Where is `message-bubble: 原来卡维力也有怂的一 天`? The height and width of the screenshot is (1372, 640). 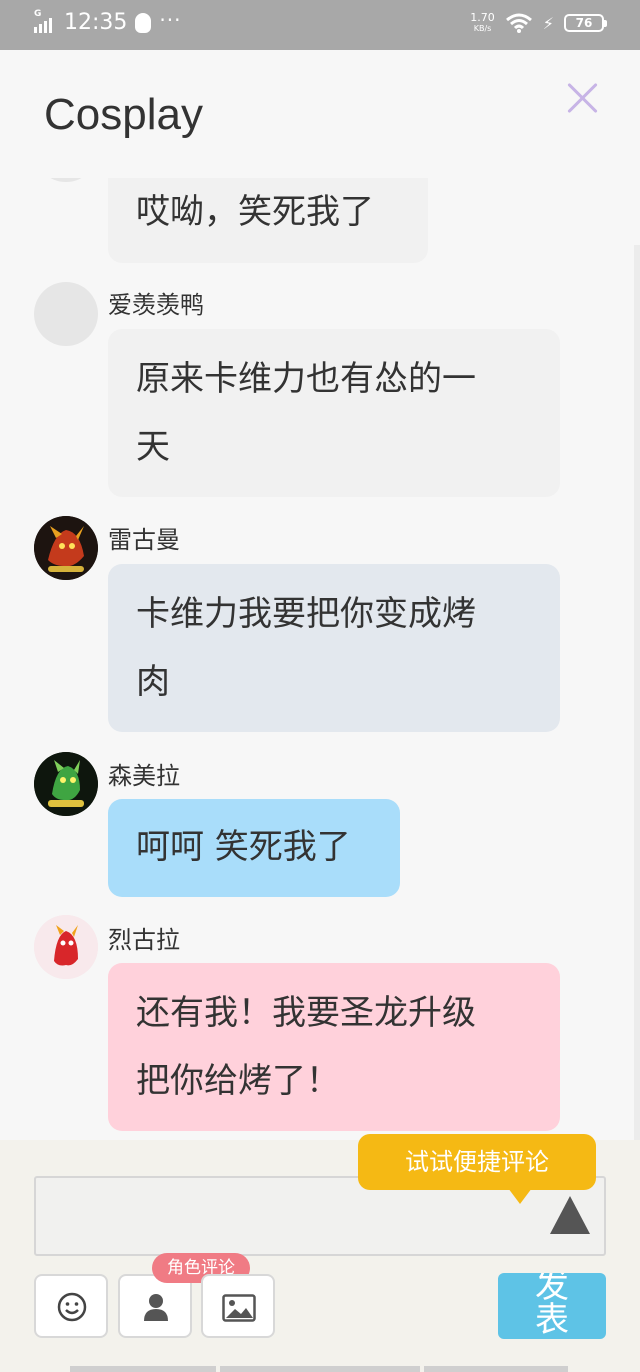
message-bubble: 原来卡维力也有怂的一 天 is located at coordinates (334, 413).